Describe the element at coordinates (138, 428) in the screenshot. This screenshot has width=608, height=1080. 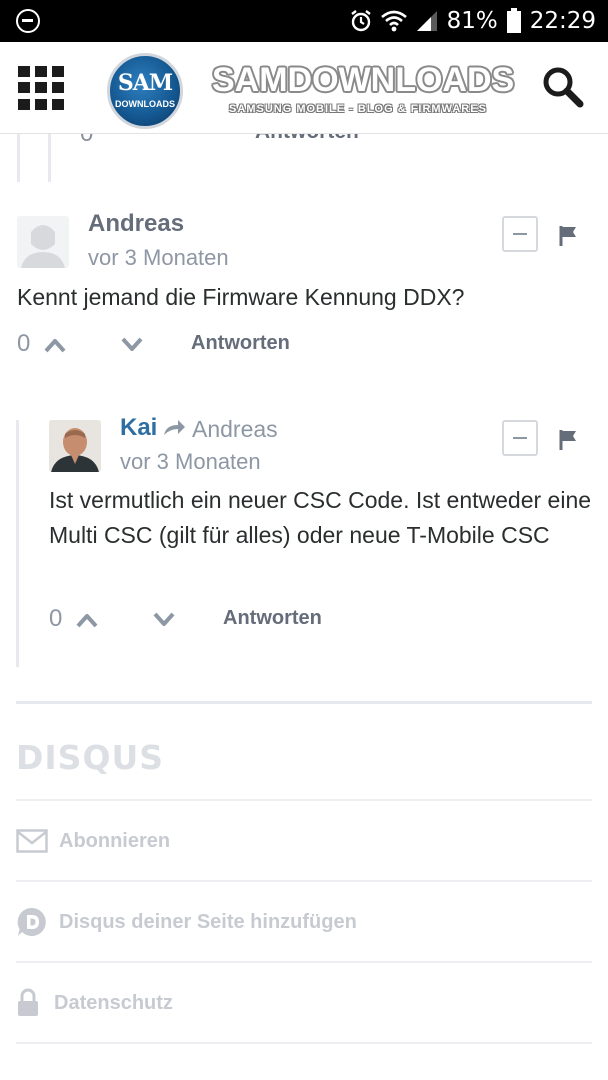
I see `comment-author: Kai` at that location.